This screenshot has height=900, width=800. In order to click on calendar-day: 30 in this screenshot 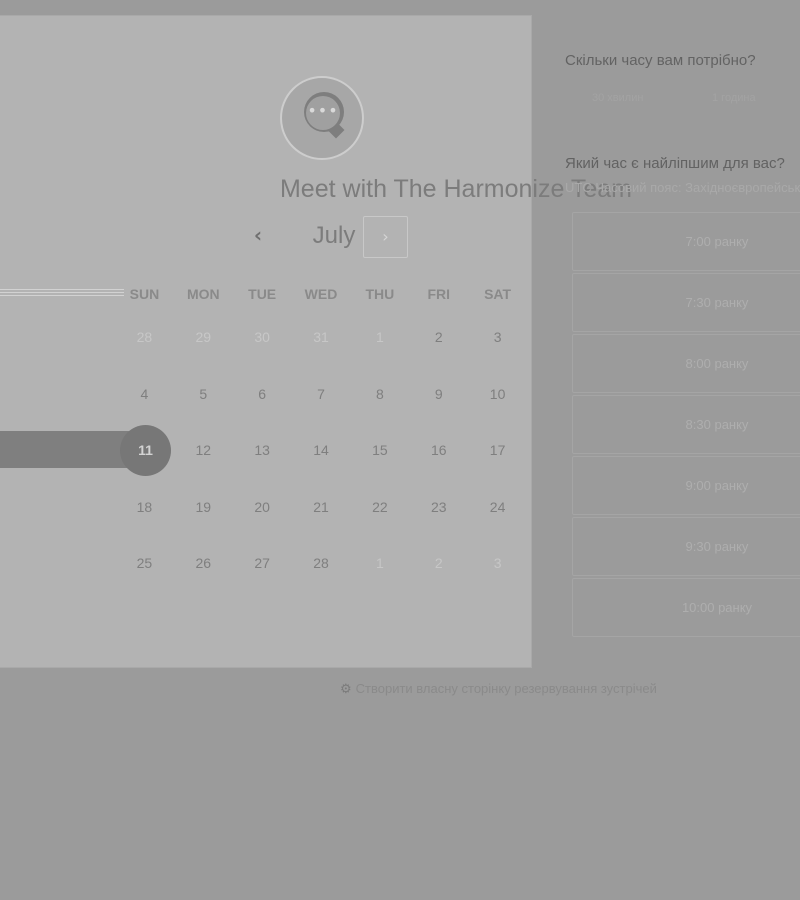, I will do `click(262, 337)`.